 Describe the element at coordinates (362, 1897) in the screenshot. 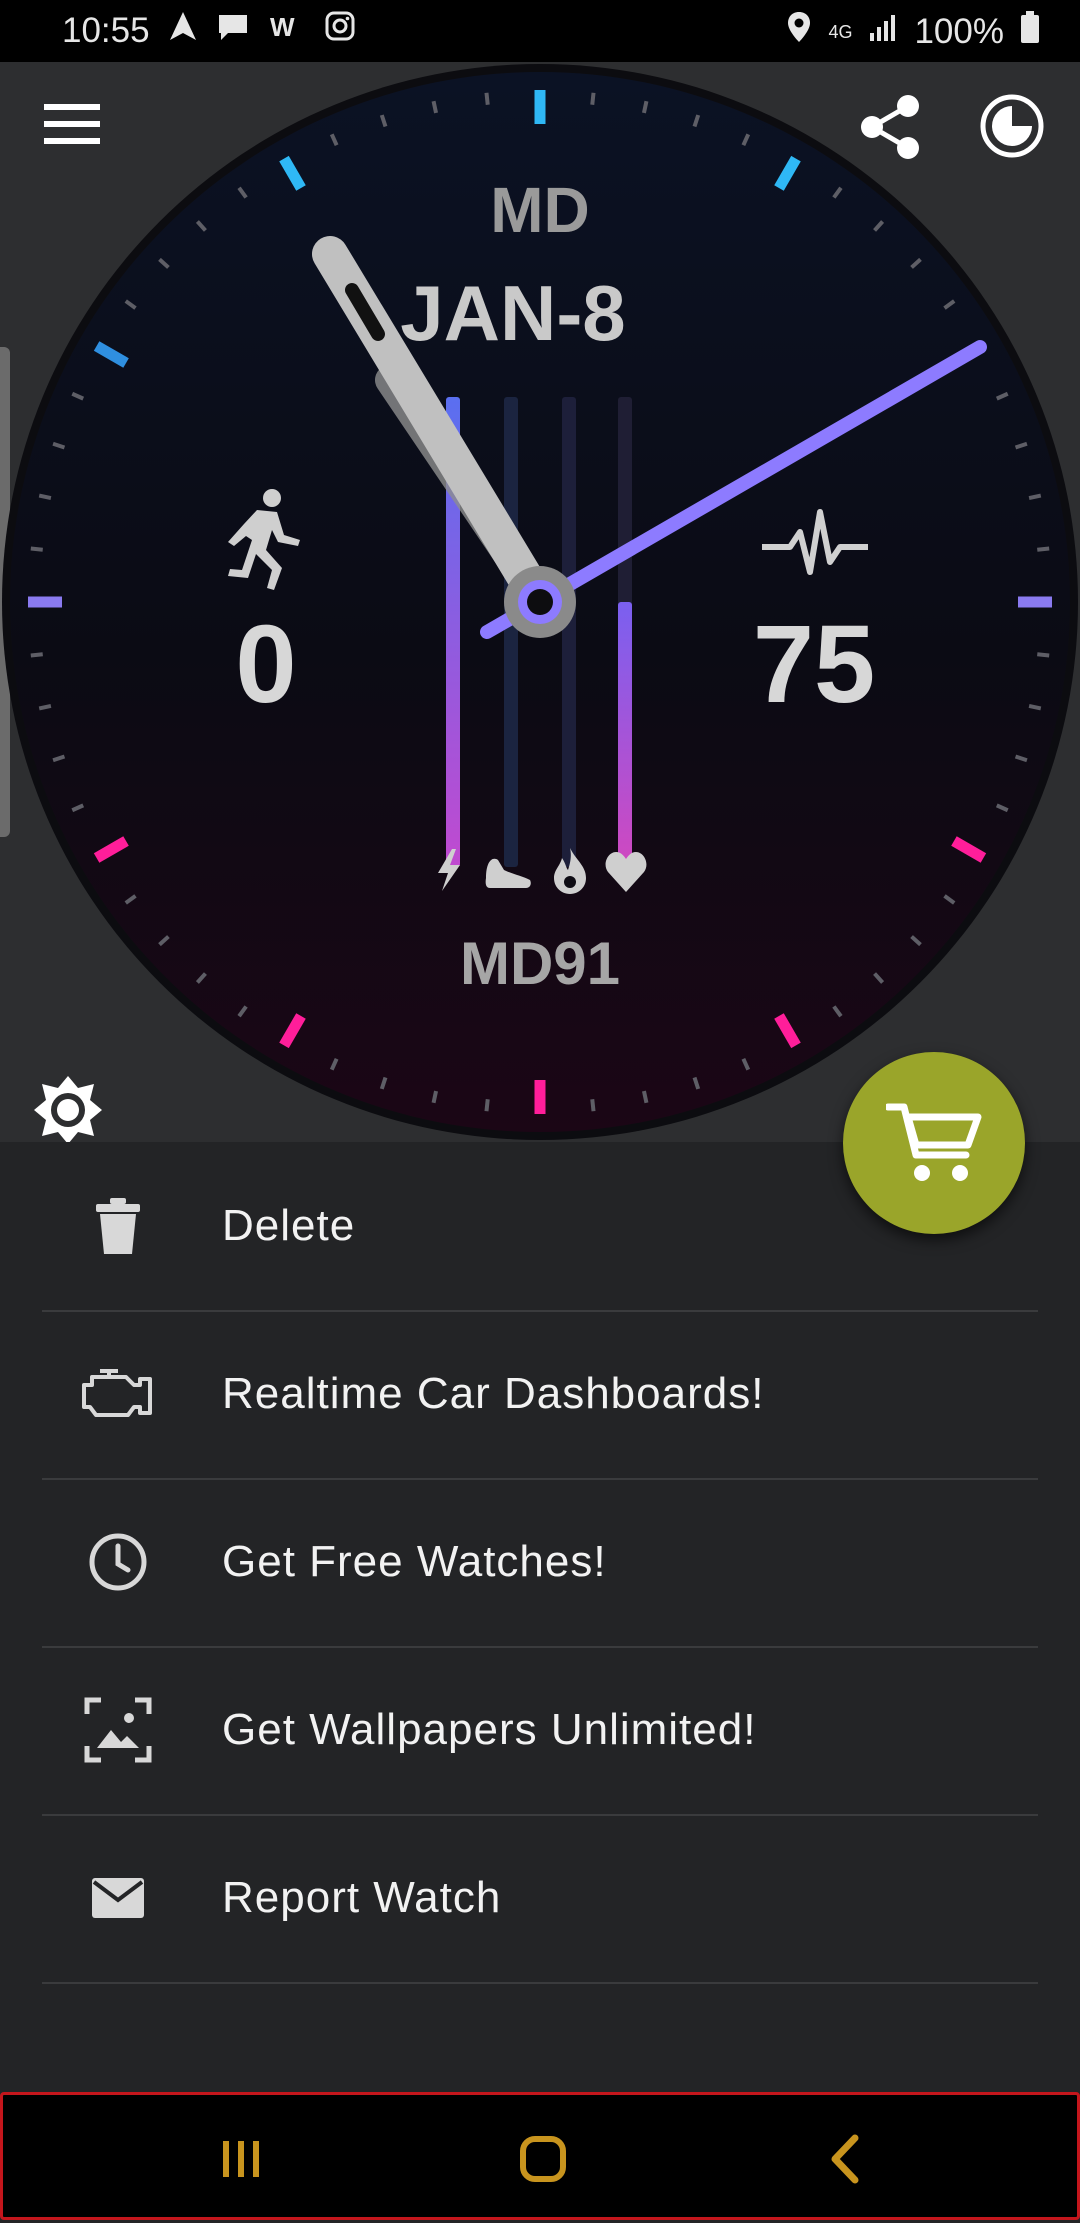

I see `menu-item-label: Report Watch` at that location.